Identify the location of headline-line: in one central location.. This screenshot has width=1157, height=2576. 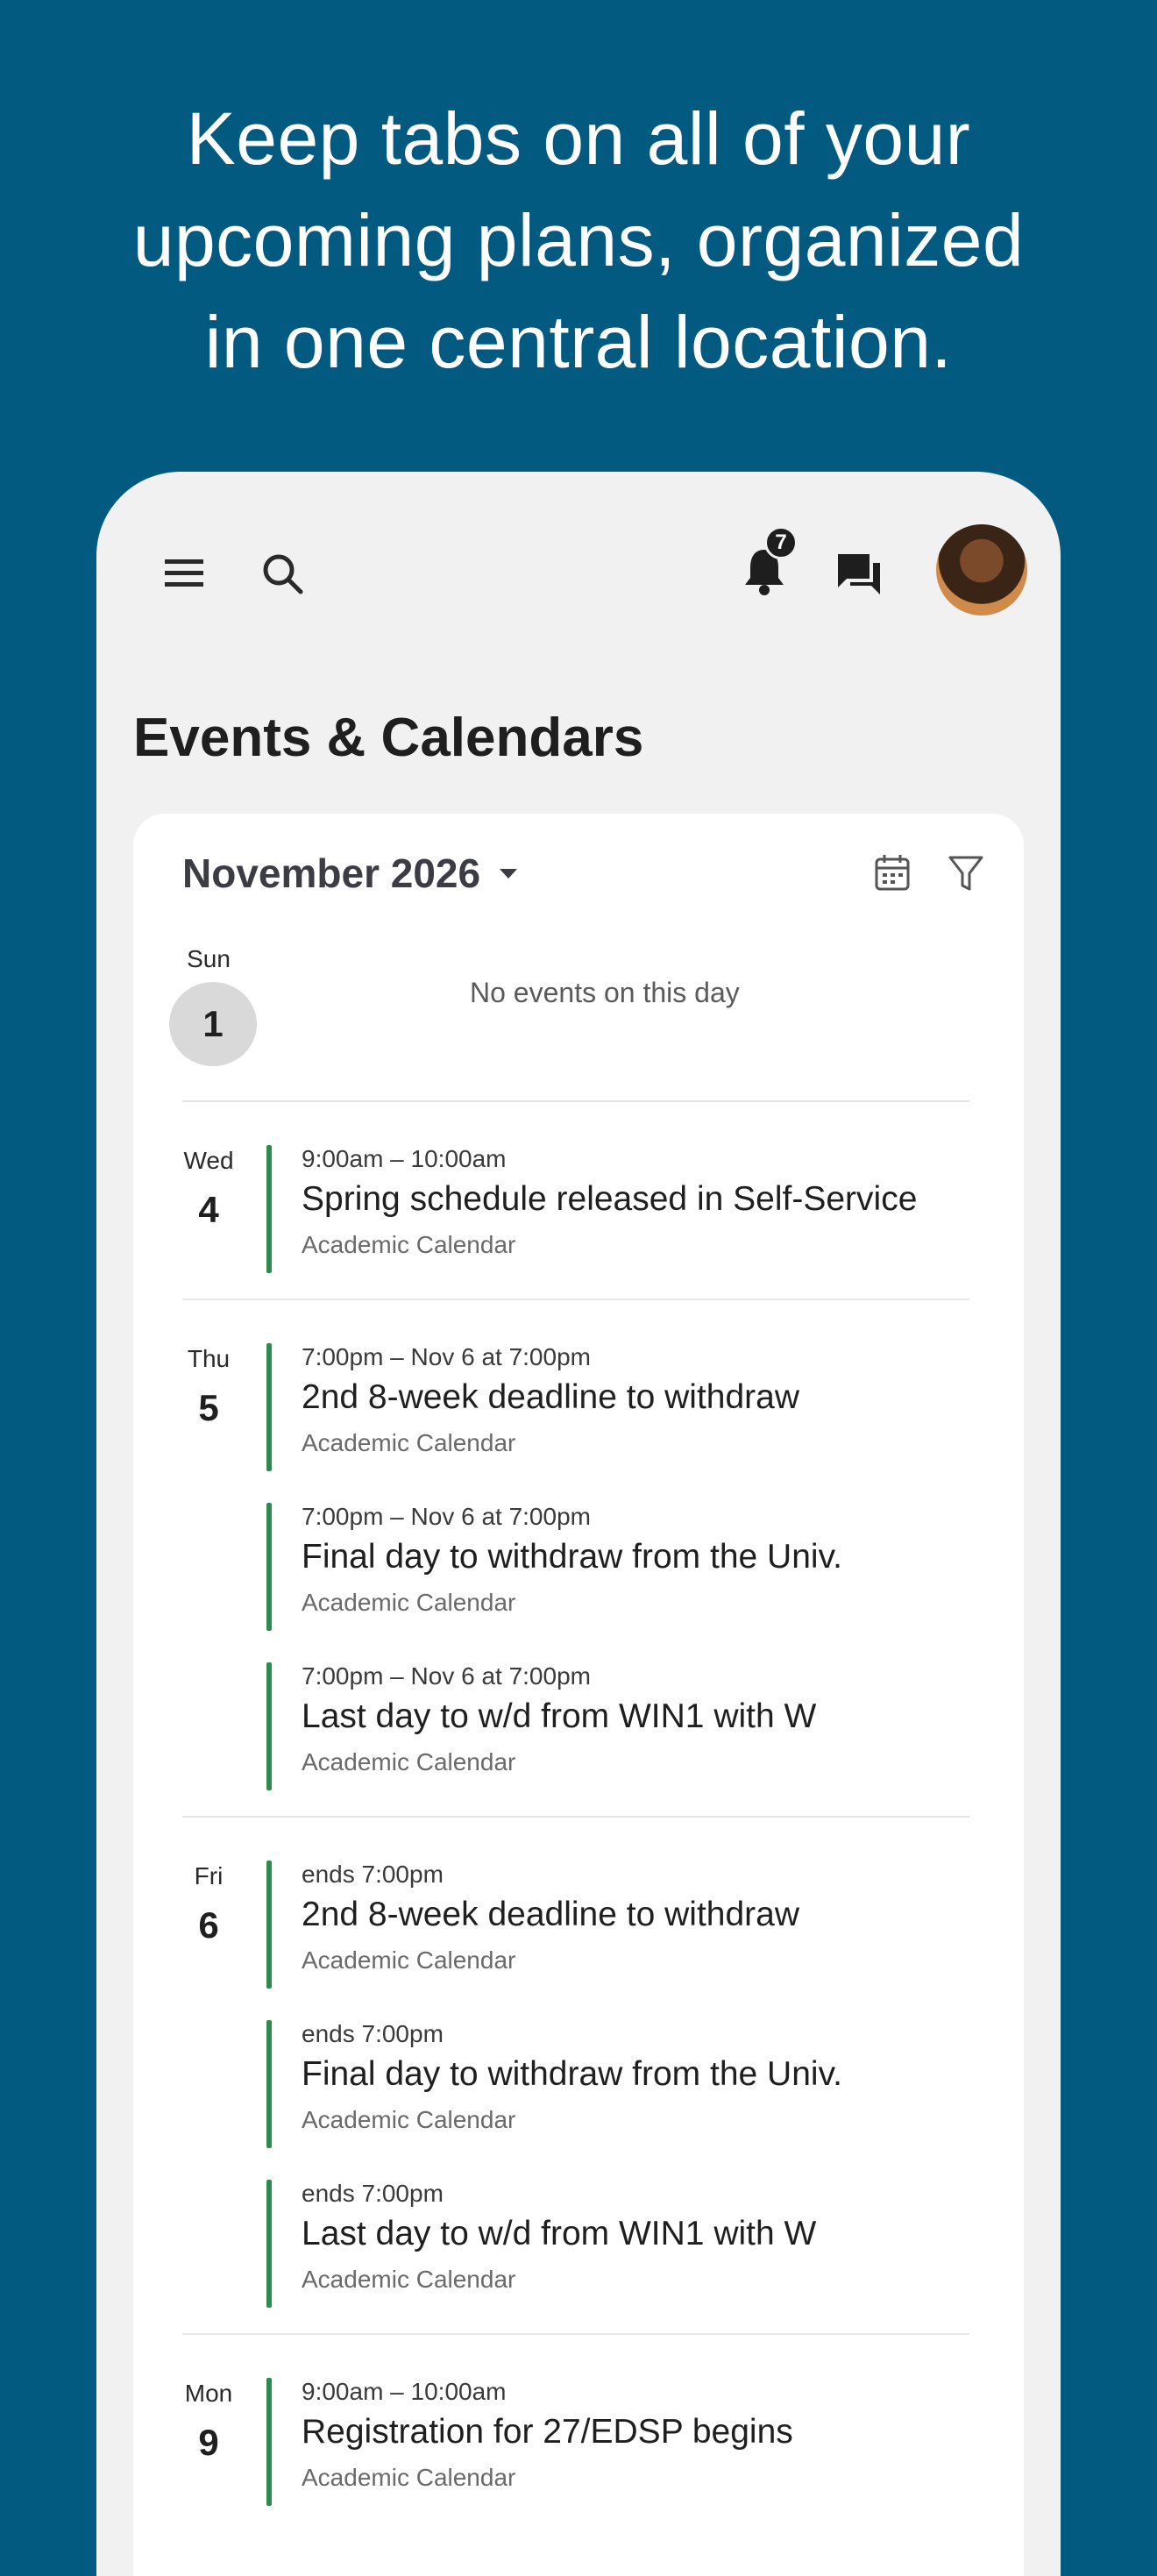
(578, 342).